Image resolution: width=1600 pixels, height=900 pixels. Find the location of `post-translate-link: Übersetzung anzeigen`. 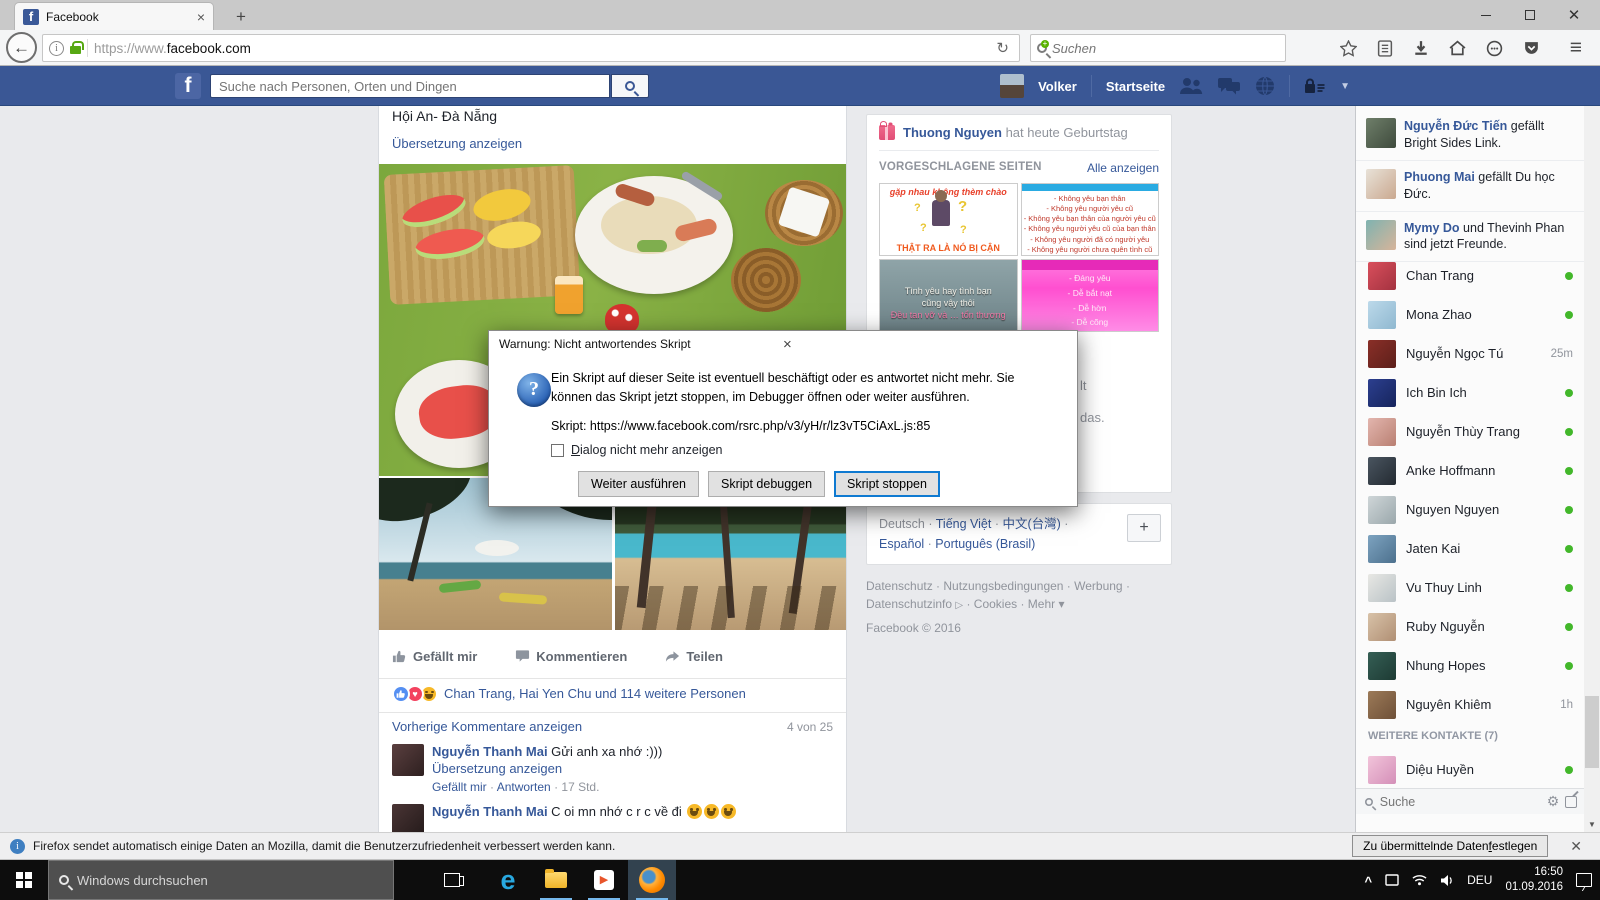

post-translate-link: Übersetzung anzeigen is located at coordinates (457, 143).